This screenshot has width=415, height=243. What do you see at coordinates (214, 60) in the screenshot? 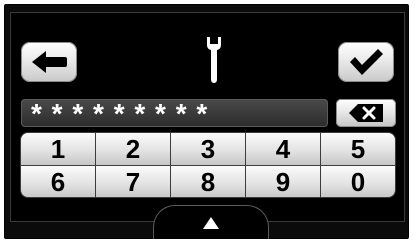
I see `wrench-icon` at bounding box center [214, 60].